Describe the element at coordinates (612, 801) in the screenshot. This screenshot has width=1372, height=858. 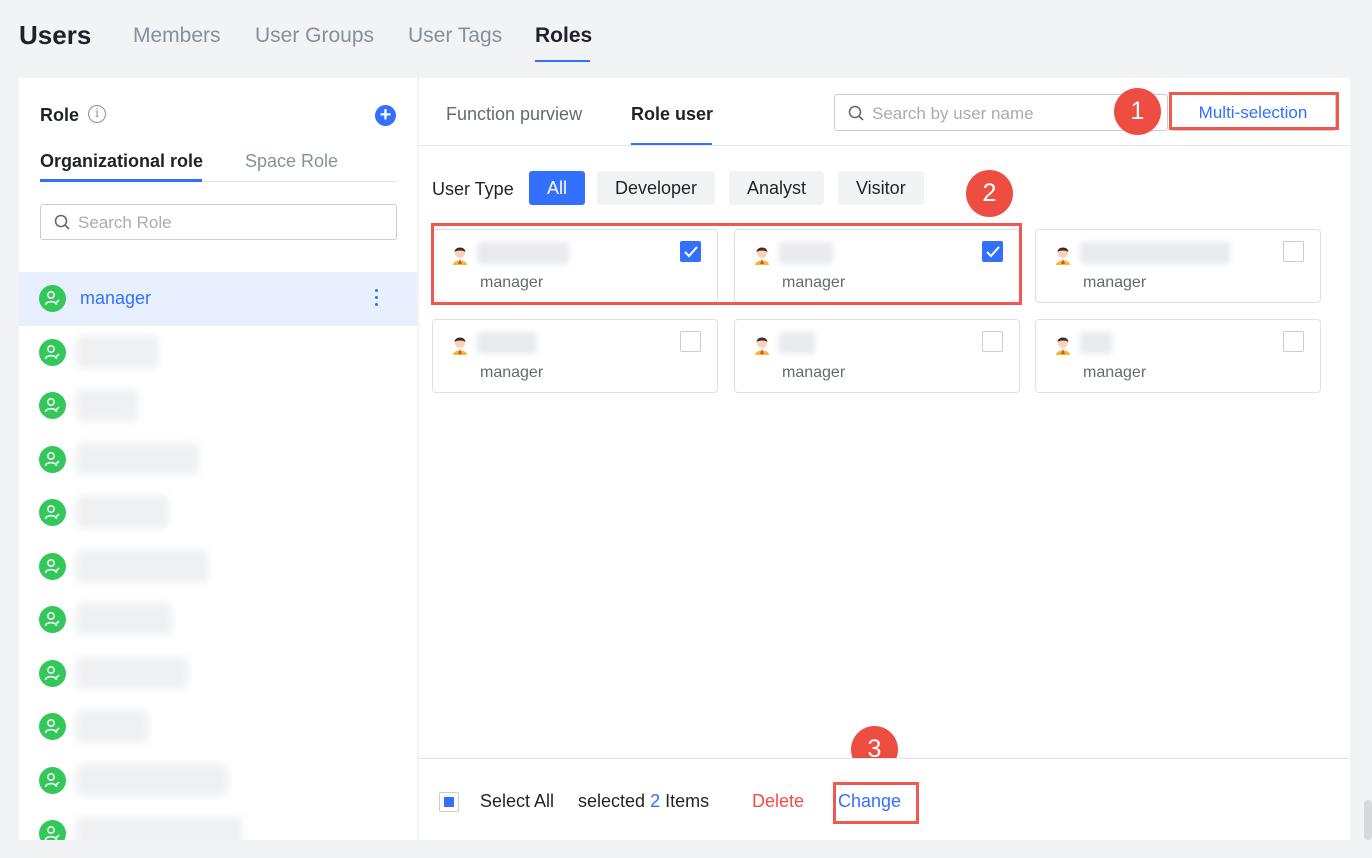
I see `selected-prefix: selected` at that location.